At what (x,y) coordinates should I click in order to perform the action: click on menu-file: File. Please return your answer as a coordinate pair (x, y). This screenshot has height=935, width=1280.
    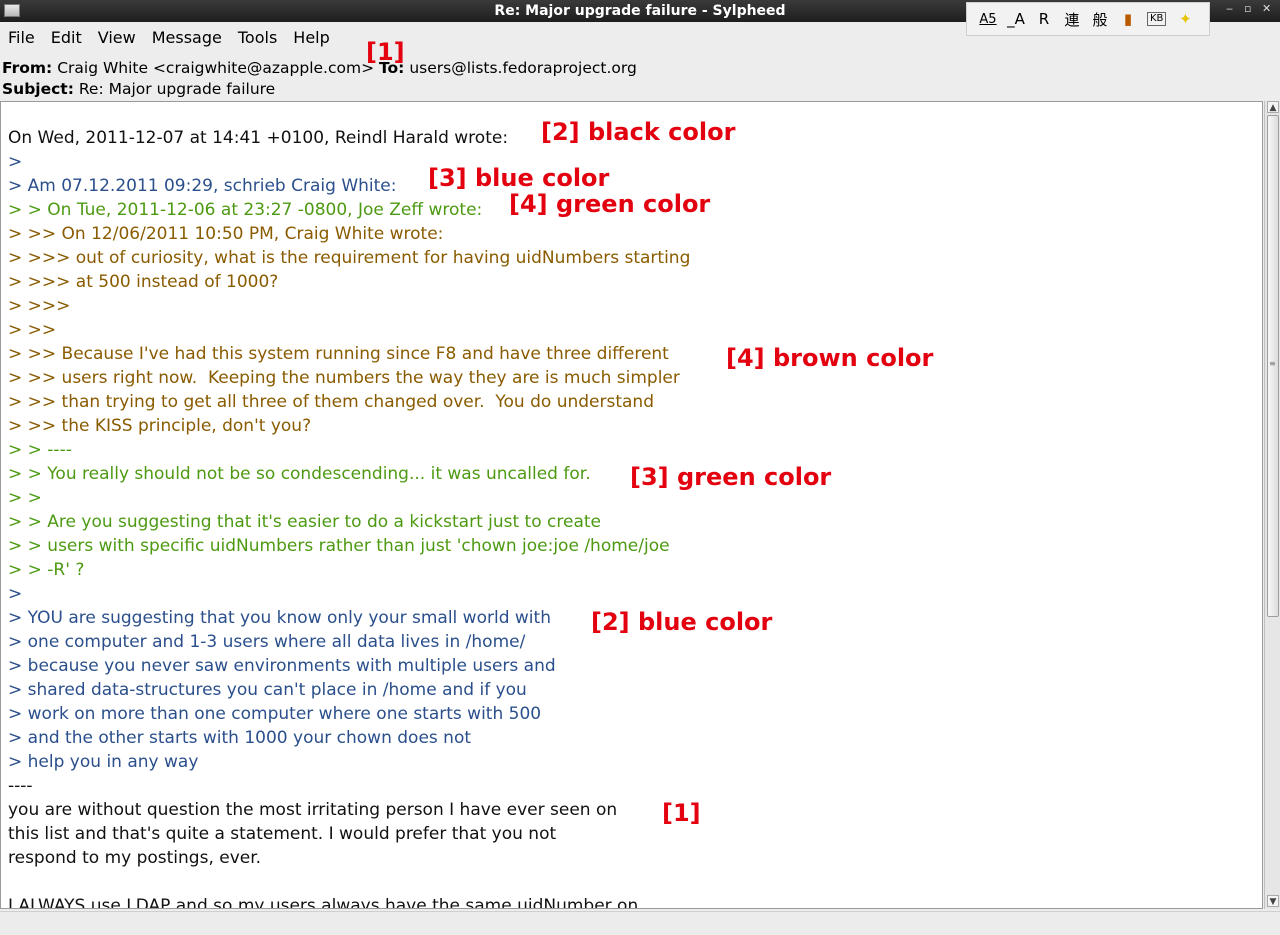
    Looking at the image, I should click on (21, 38).